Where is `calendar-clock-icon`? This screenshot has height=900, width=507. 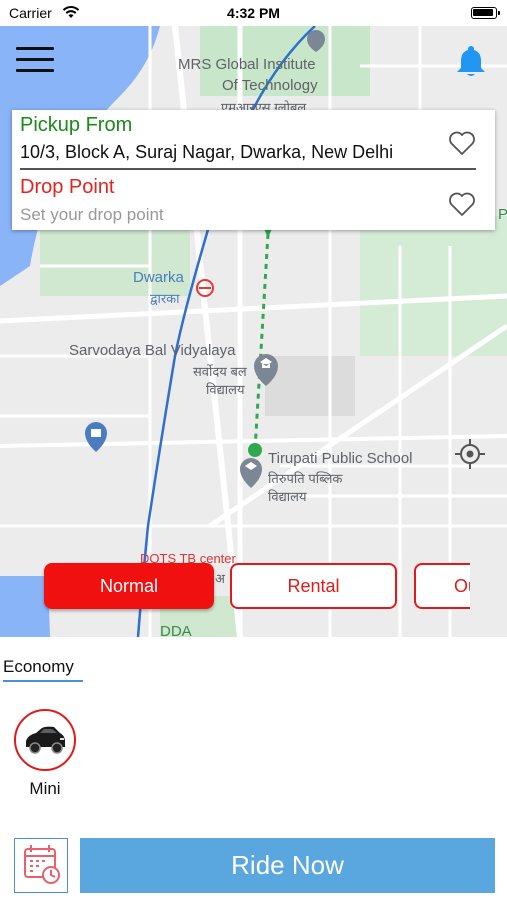 calendar-clock-icon is located at coordinates (42, 864).